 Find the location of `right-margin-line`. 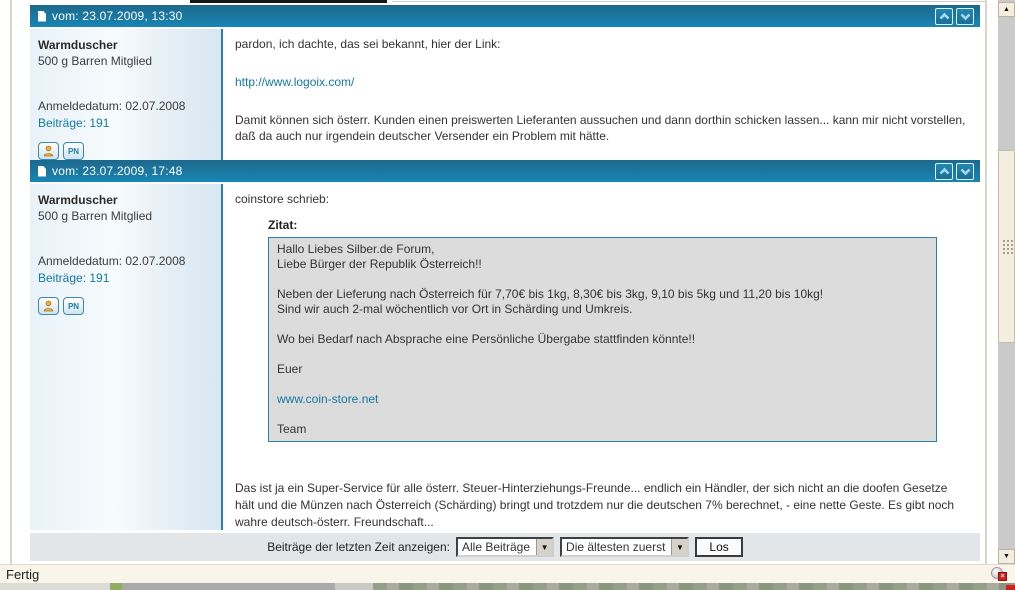

right-margin-line is located at coordinates (986, 282).